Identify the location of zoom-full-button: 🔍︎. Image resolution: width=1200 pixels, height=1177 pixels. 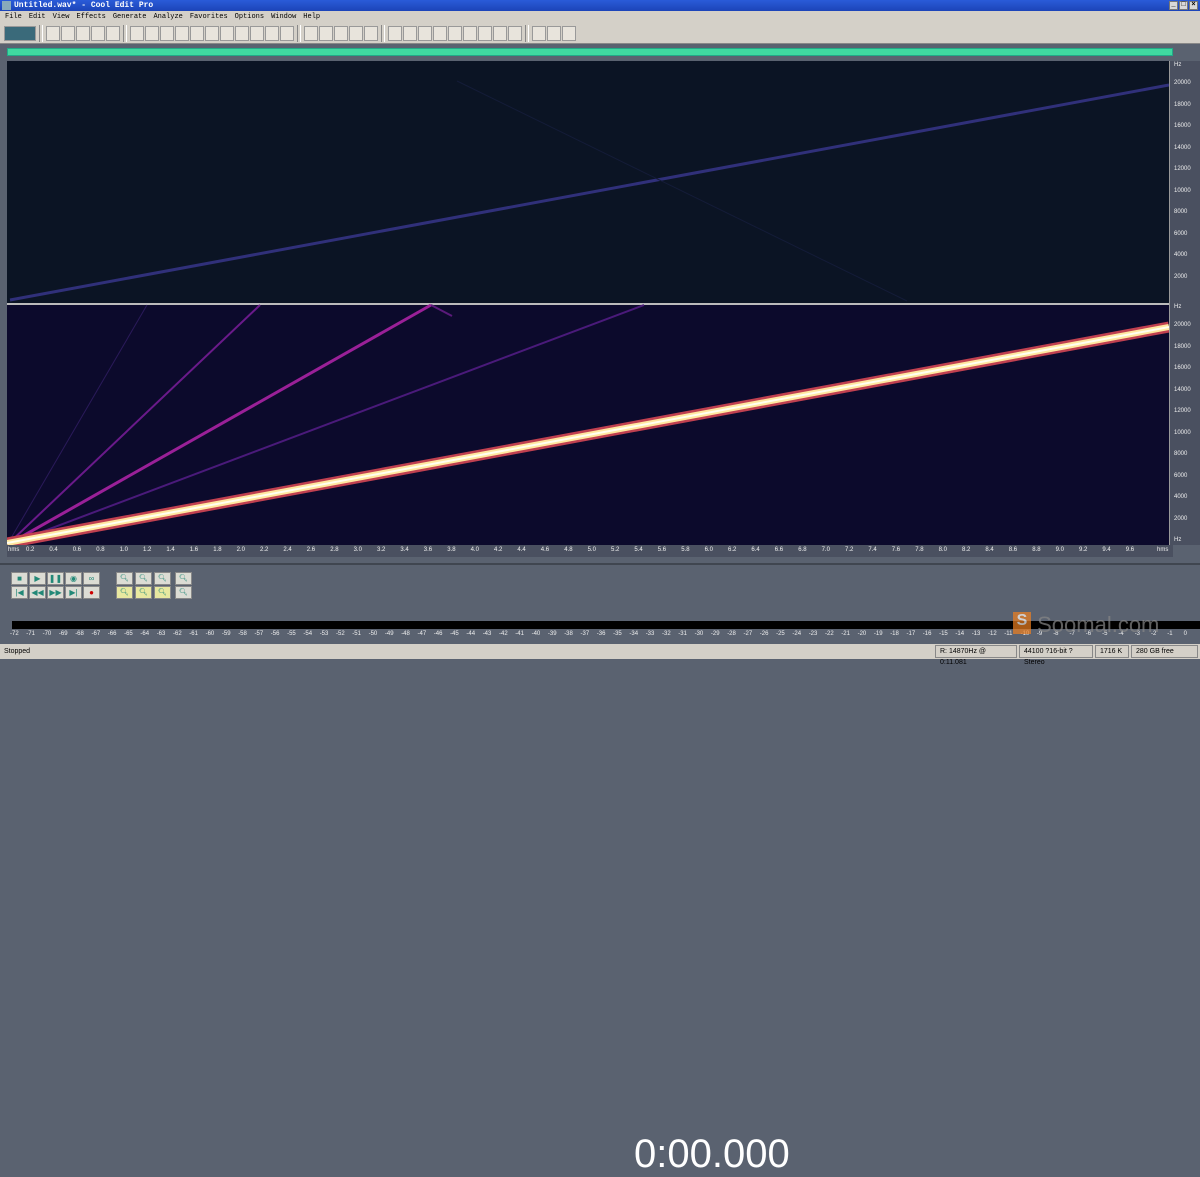
(162, 578).